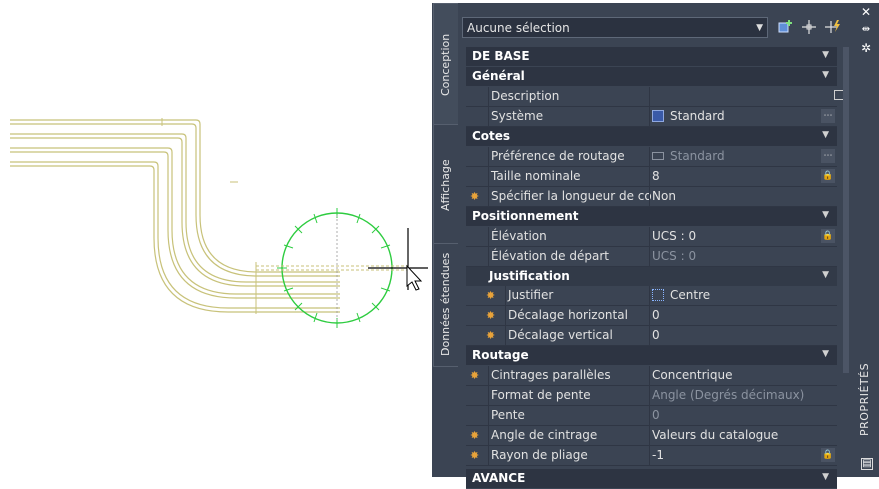  Describe the element at coordinates (578, 295) in the screenshot. I see `prop-label: Justifier` at that location.